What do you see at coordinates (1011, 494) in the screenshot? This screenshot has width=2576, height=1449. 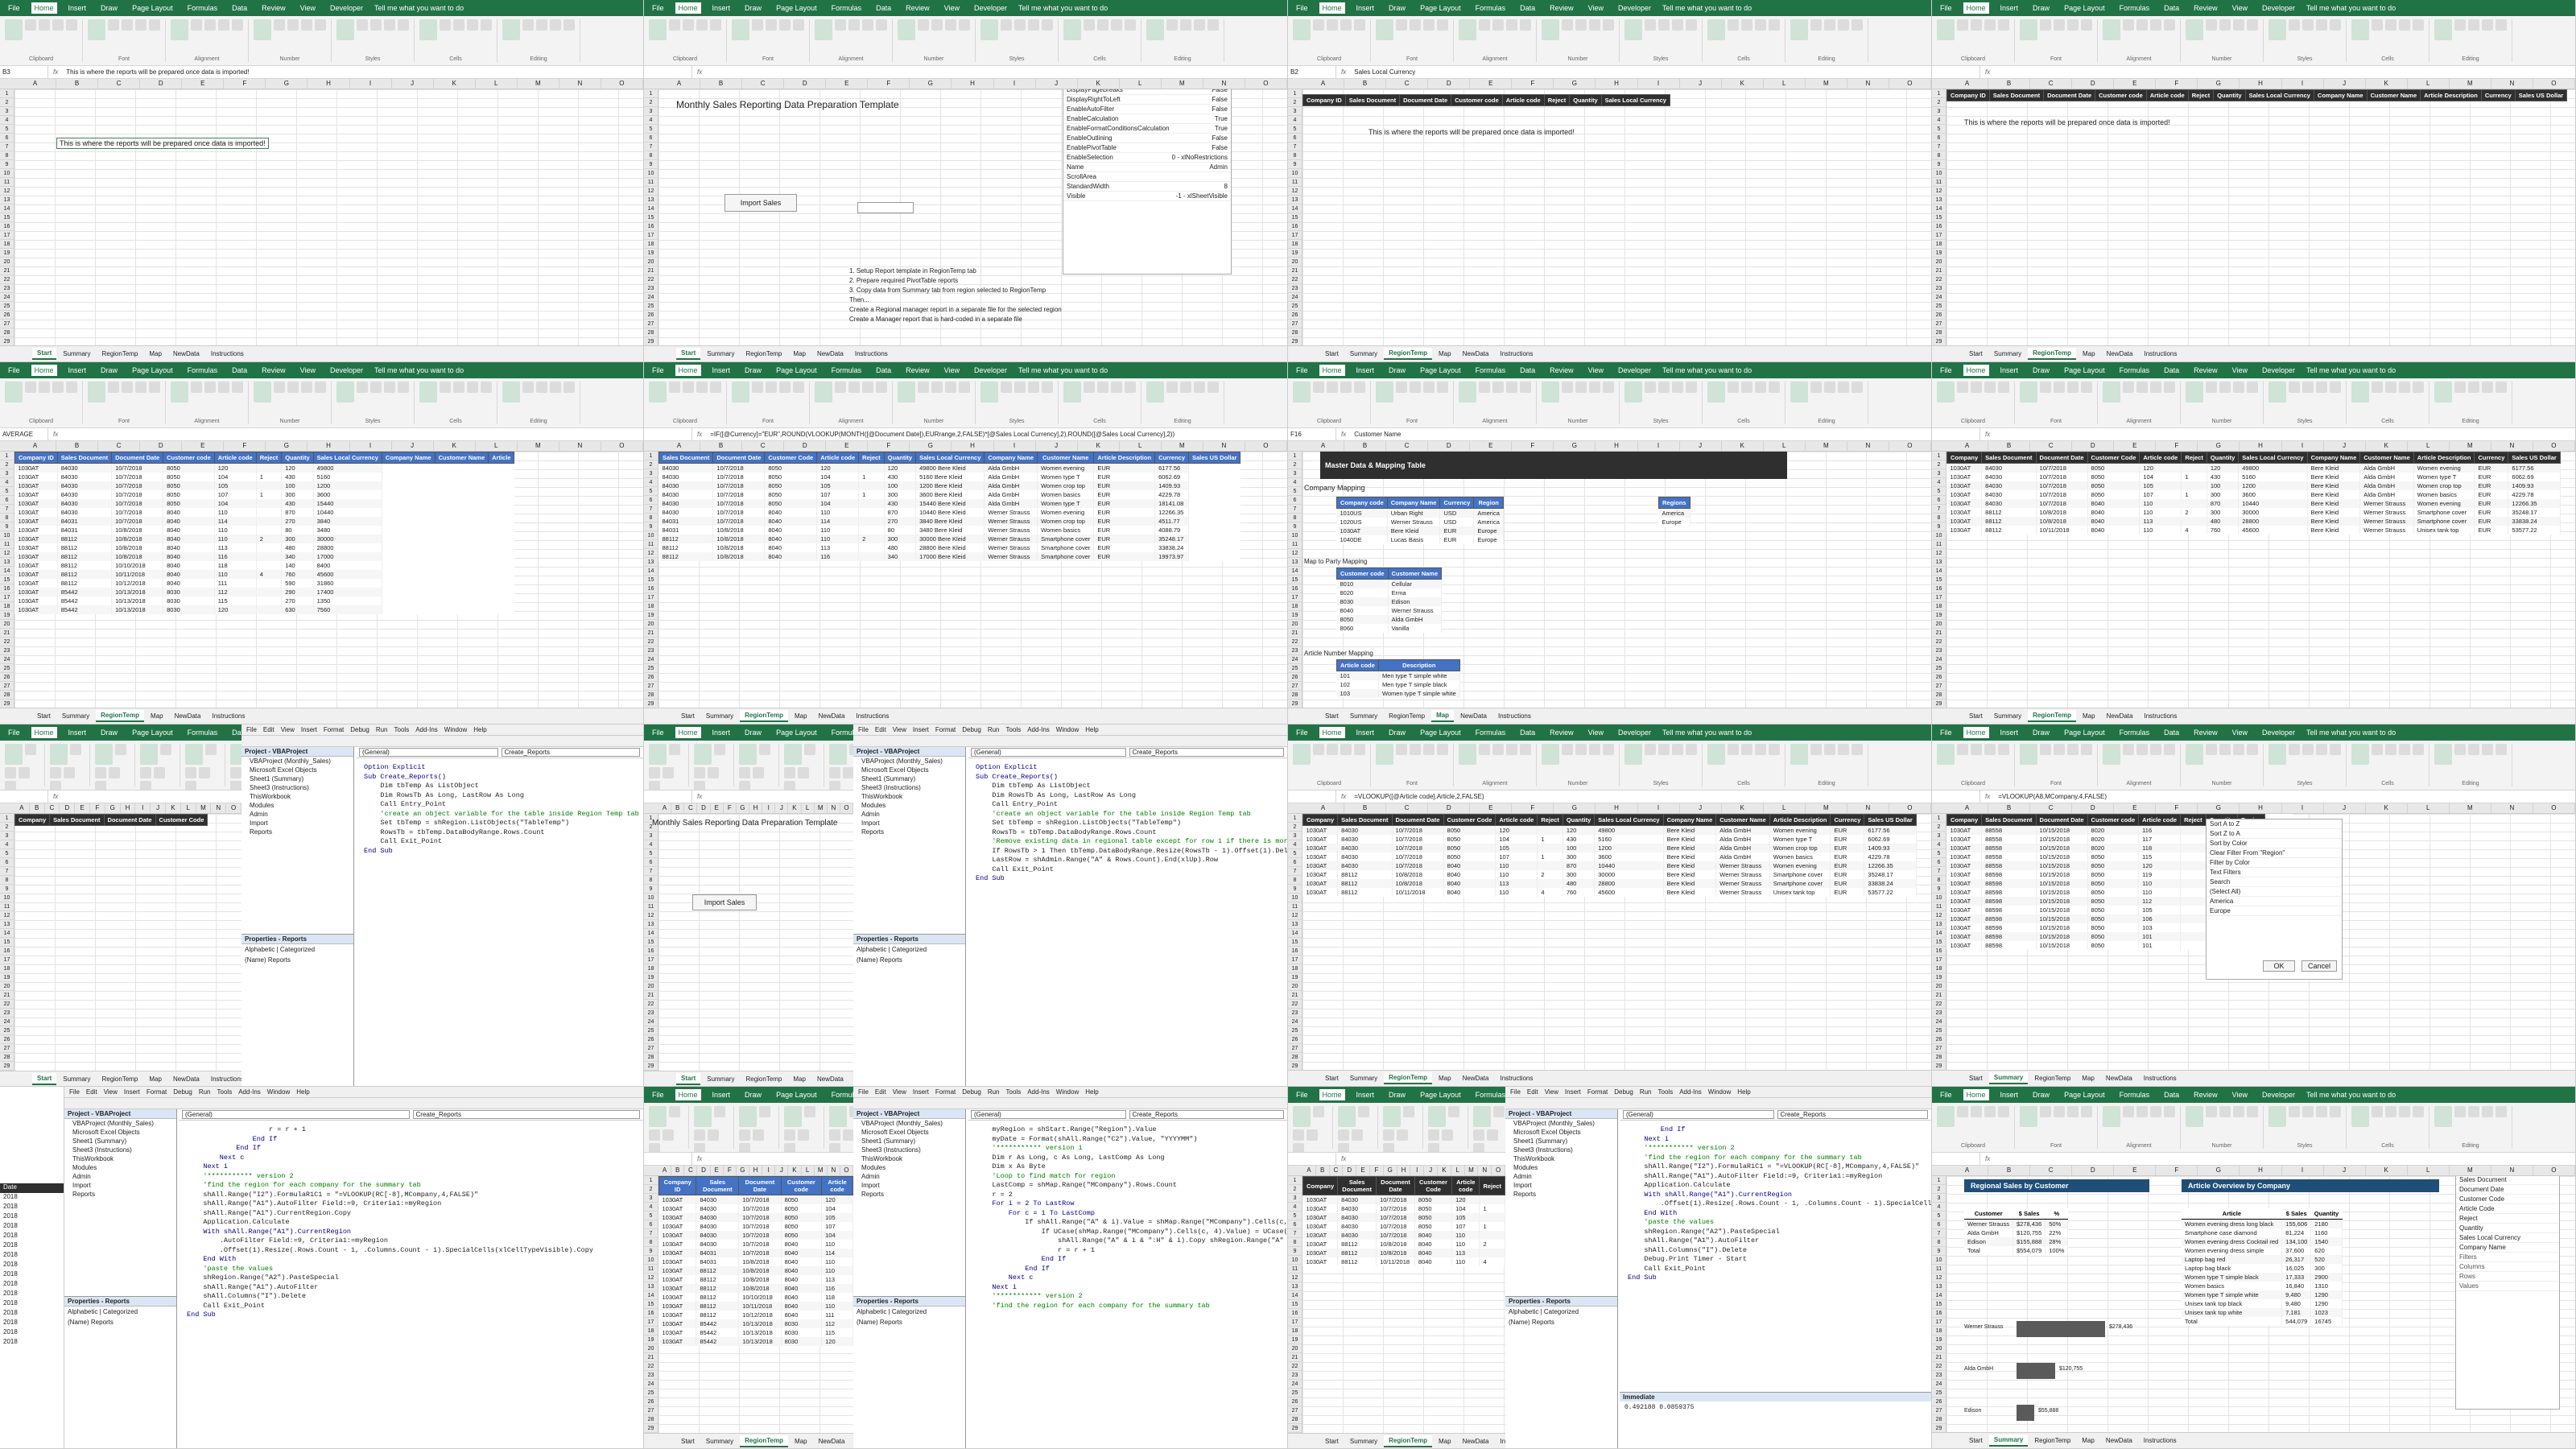 I see `table-cell: Alda GmbH` at bounding box center [1011, 494].